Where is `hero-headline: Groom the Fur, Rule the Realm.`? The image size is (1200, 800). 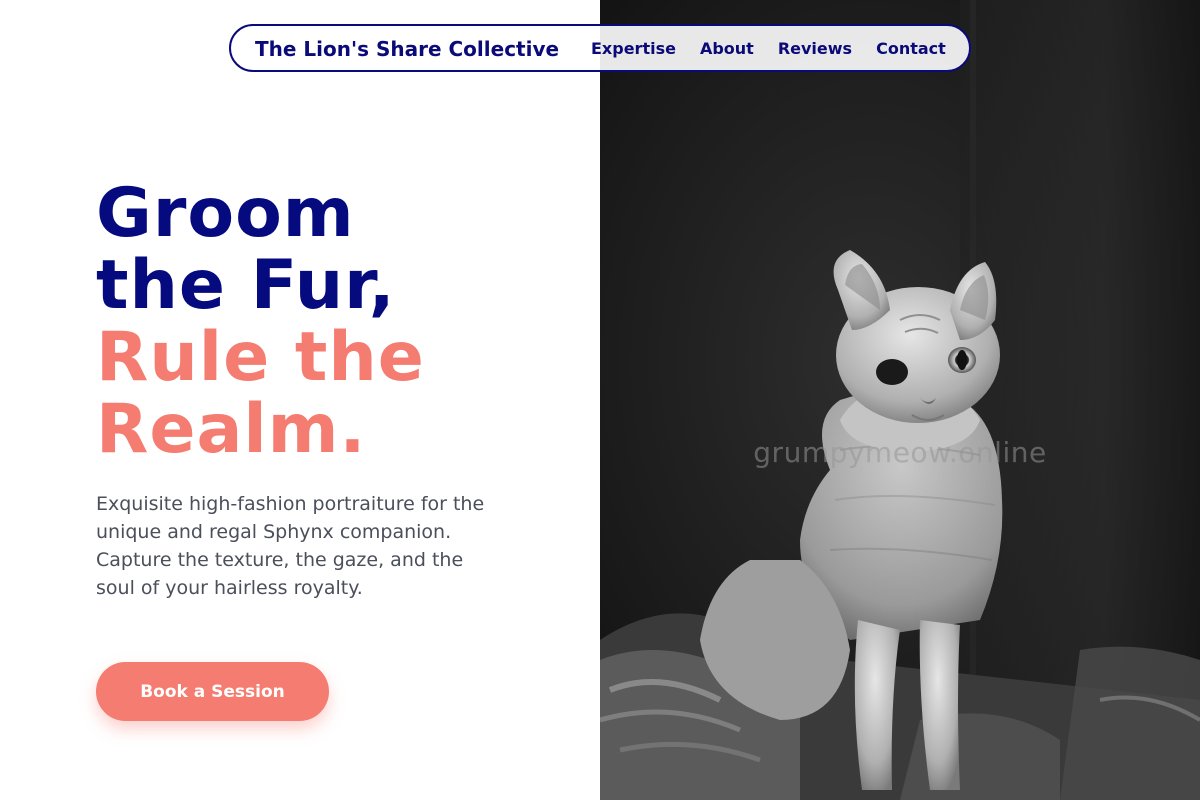 hero-headline: Groom the Fur, Rule the Realm. is located at coordinates (260, 322).